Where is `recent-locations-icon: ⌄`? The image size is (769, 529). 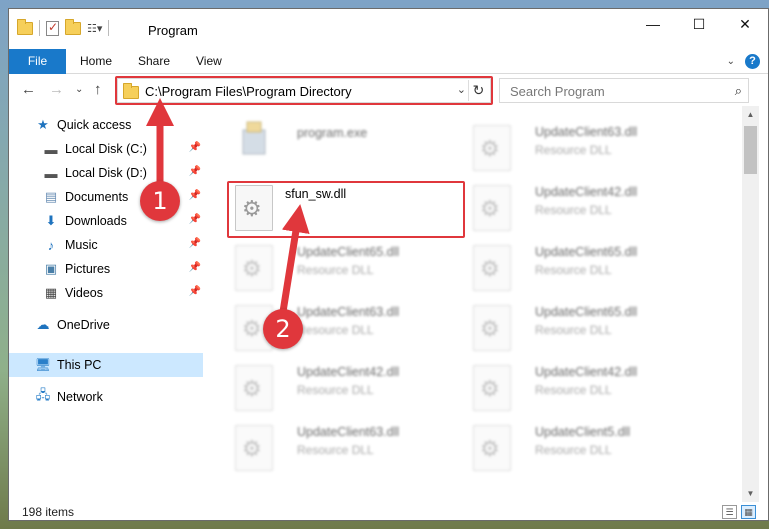 recent-locations-icon: ⌄ is located at coordinates (79, 89).